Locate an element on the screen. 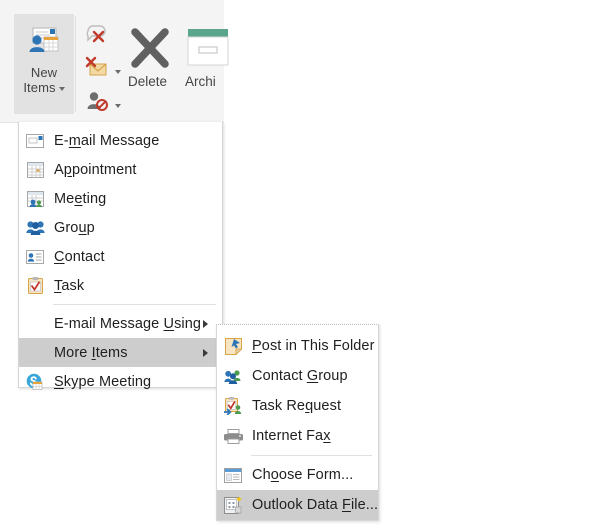 This screenshot has height=531, width=608. group-icon is located at coordinates (35, 228).